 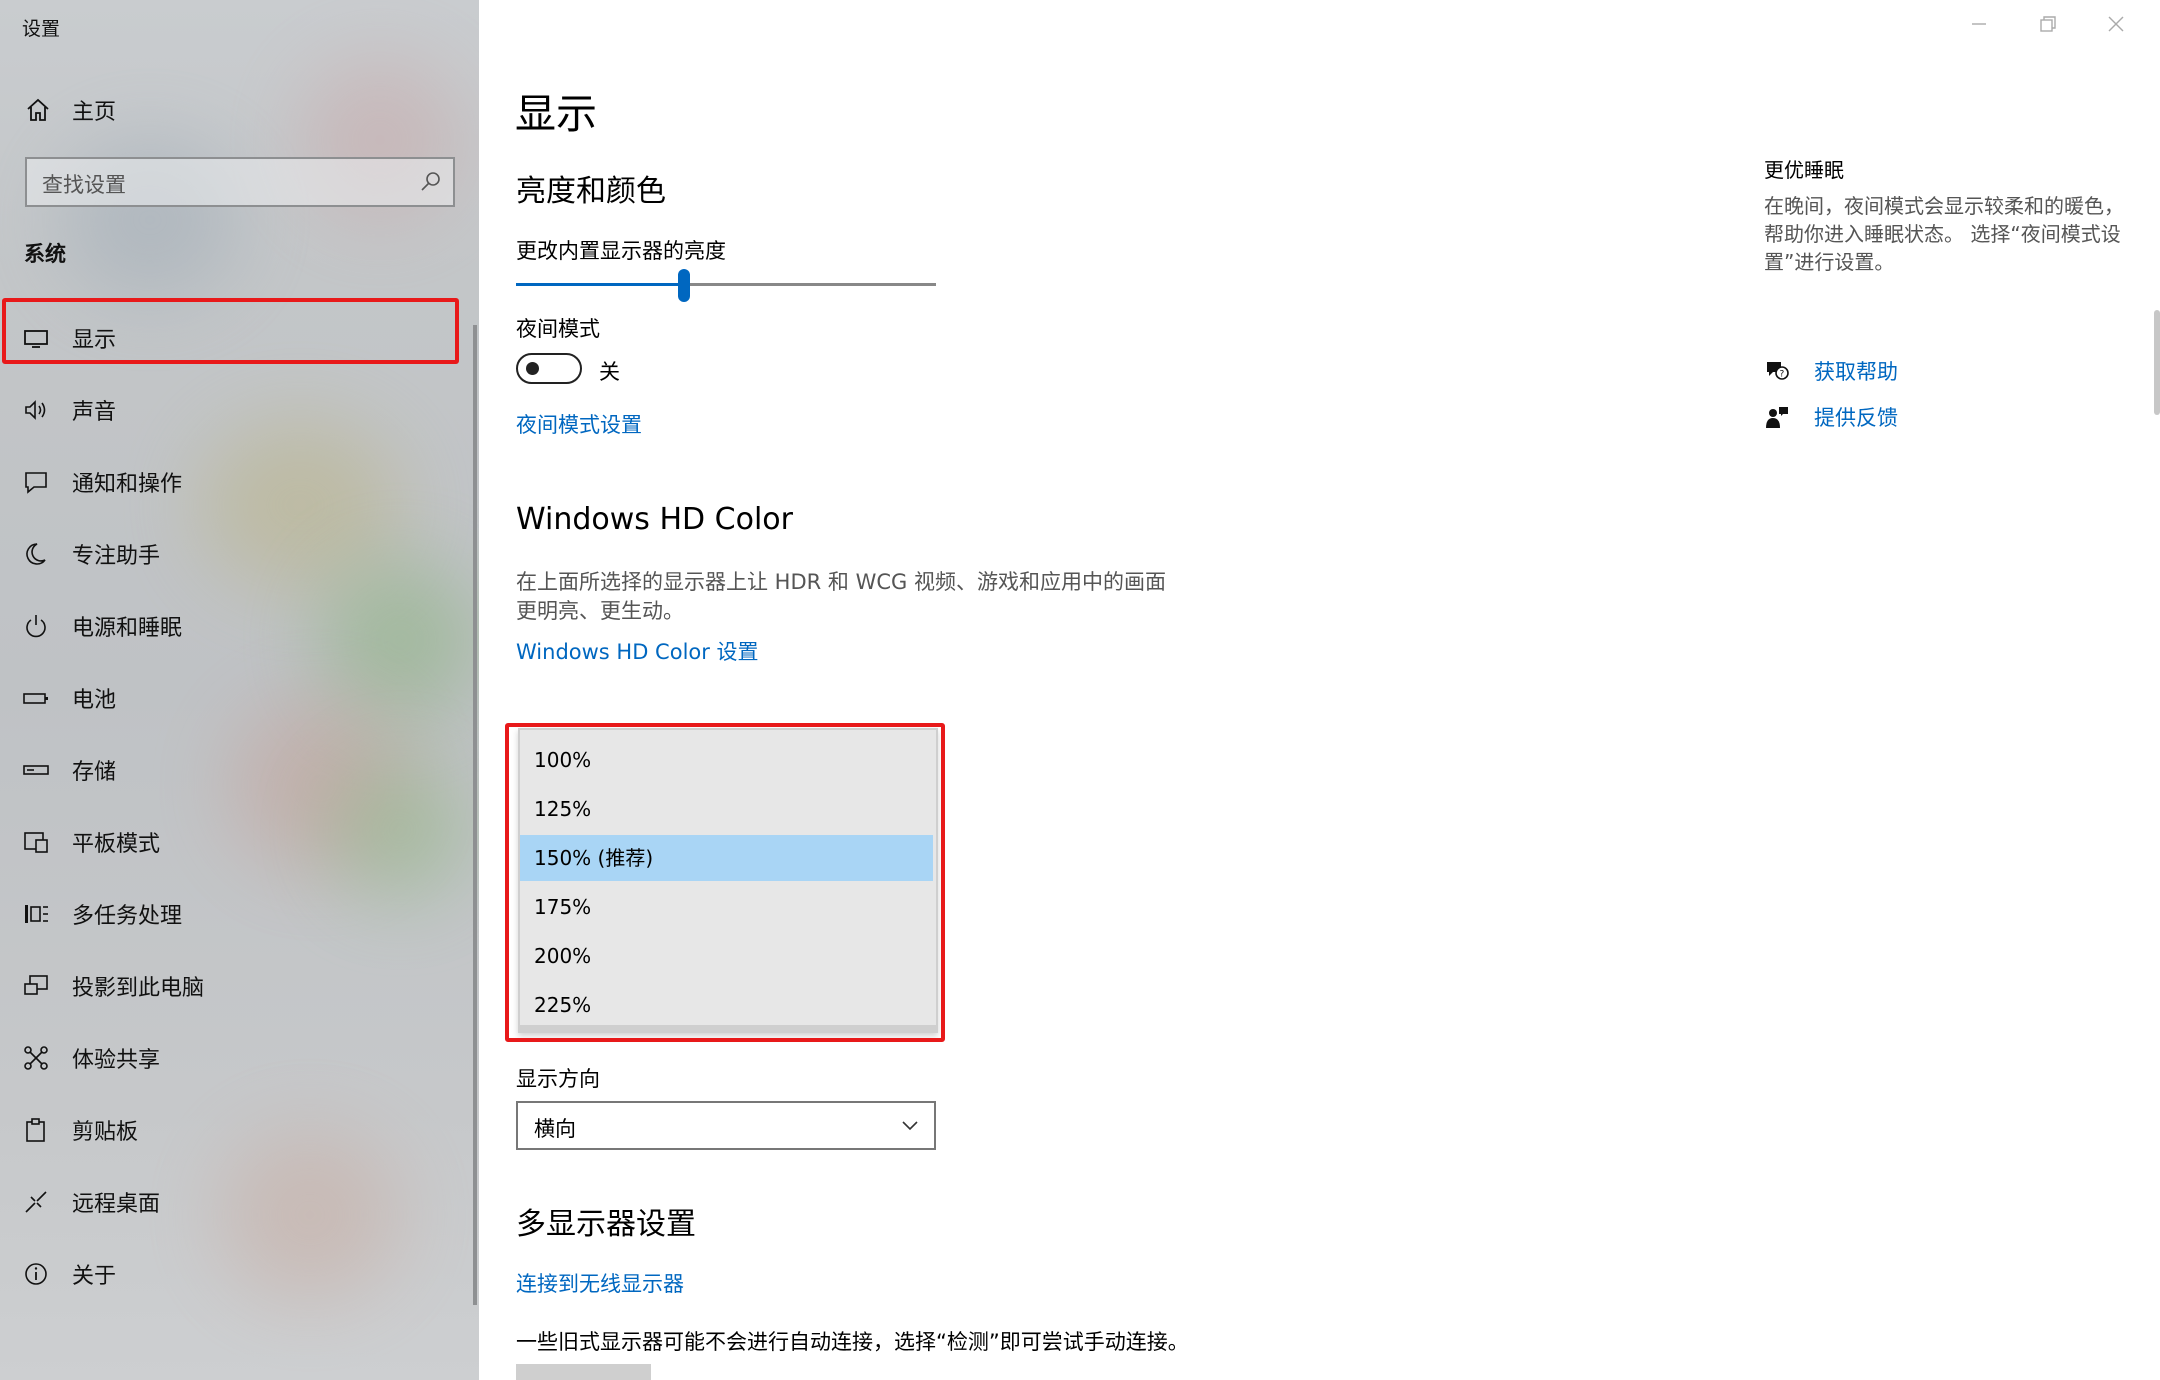 What do you see at coordinates (600, 1283) in the screenshot?
I see `connect-wireless-display-link: 连接到无线显示器` at bounding box center [600, 1283].